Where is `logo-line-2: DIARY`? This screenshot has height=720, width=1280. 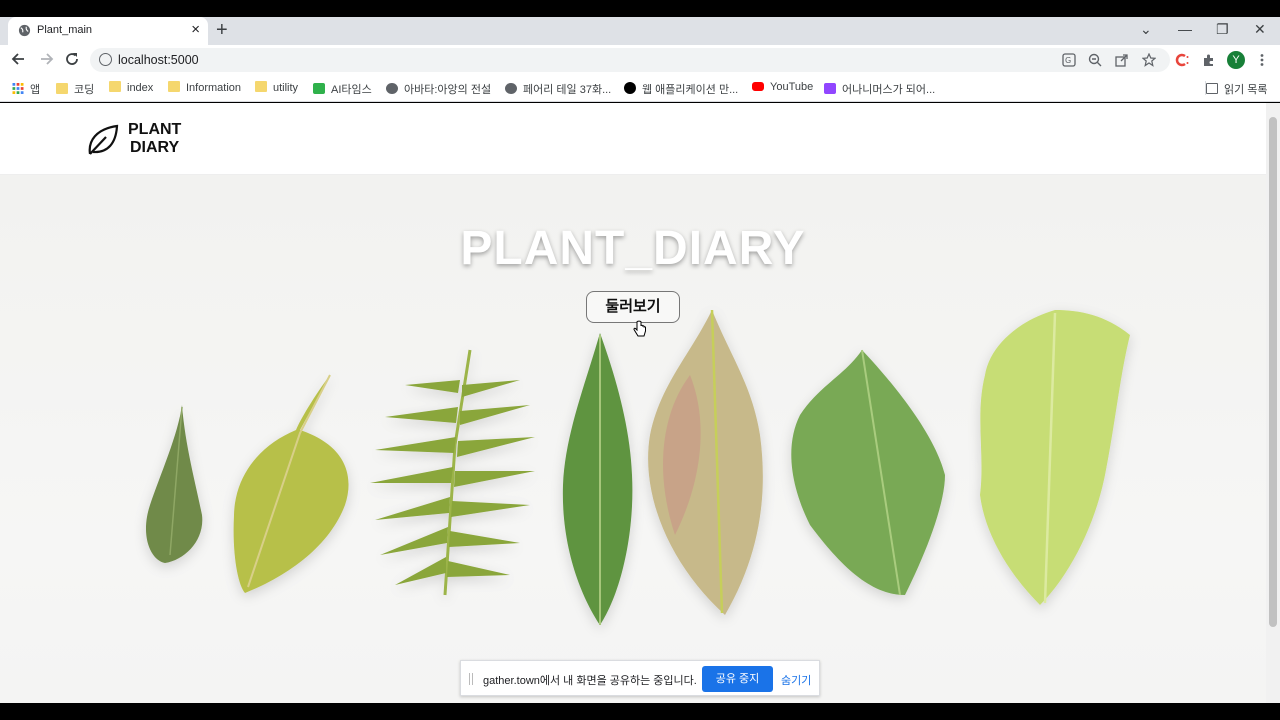
logo-line-2: DIARY is located at coordinates (155, 147).